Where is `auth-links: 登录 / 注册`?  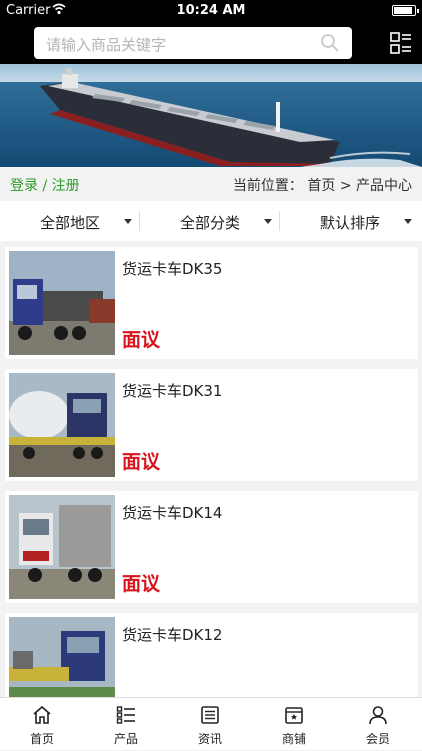 auth-links: 登录 / 注册 is located at coordinates (45, 185).